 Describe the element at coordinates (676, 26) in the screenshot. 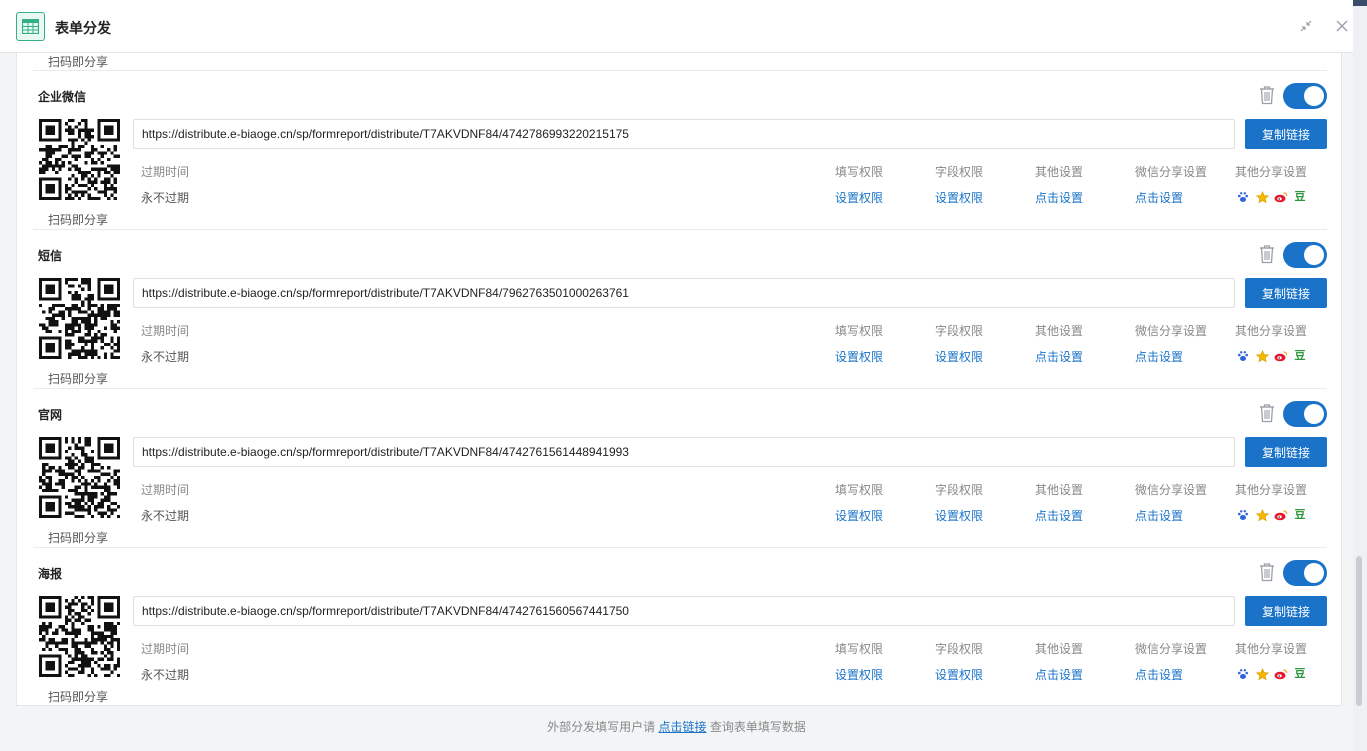

I see `dialog-header: 表单分发` at that location.